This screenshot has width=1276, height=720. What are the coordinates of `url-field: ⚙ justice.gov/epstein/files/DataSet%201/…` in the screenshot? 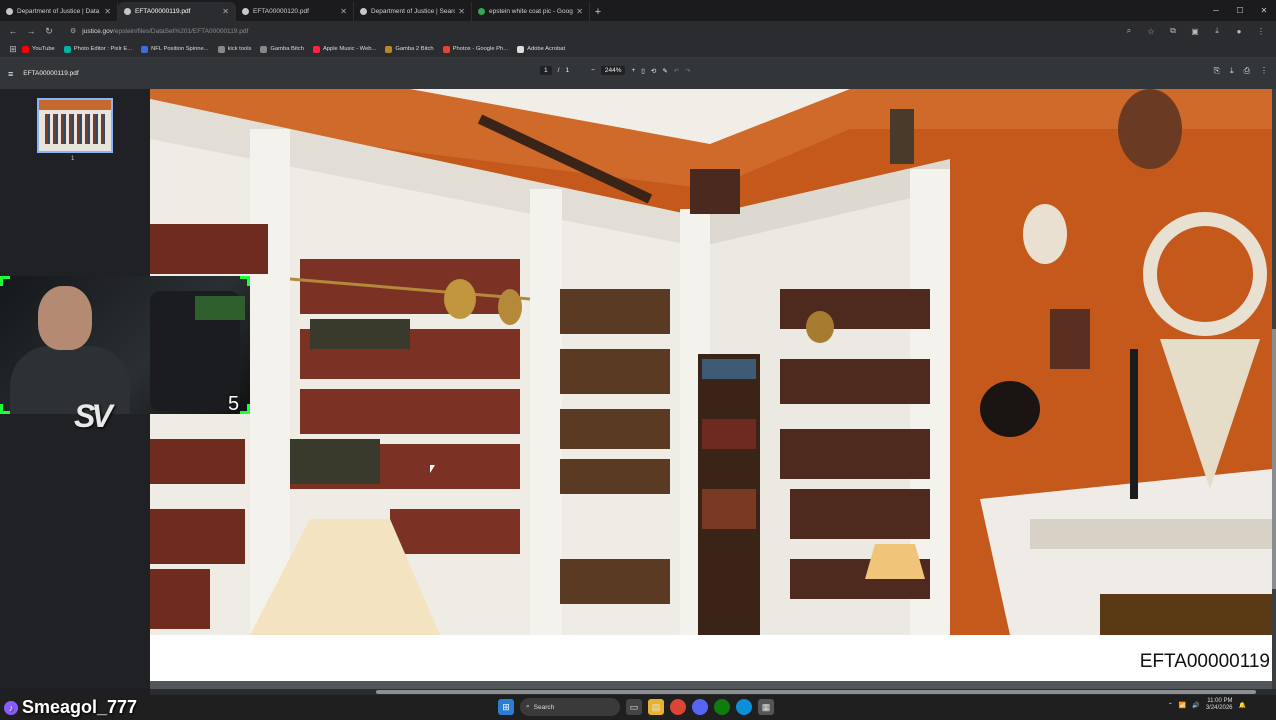 It's located at (588, 31).